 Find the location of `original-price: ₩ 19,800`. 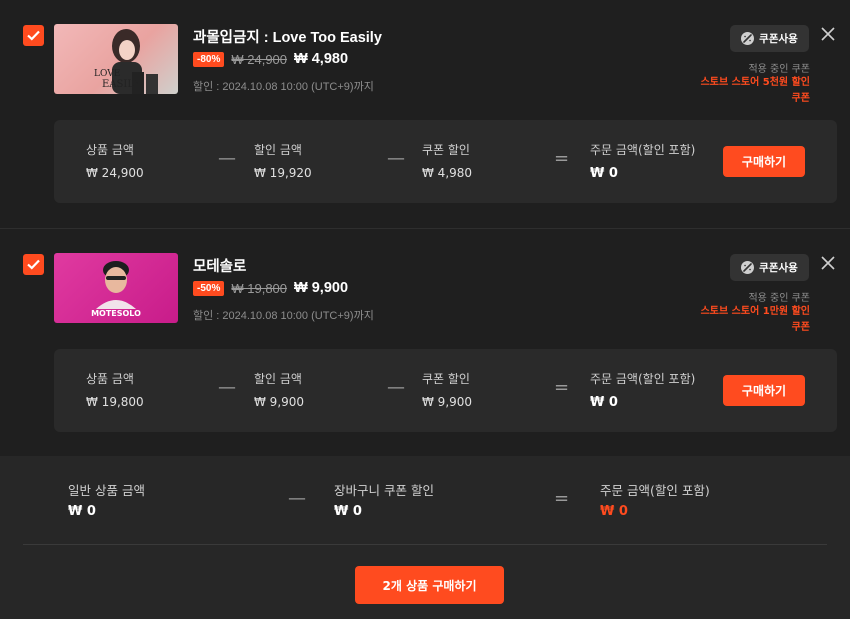

original-price: ₩ 19,800 is located at coordinates (259, 288).